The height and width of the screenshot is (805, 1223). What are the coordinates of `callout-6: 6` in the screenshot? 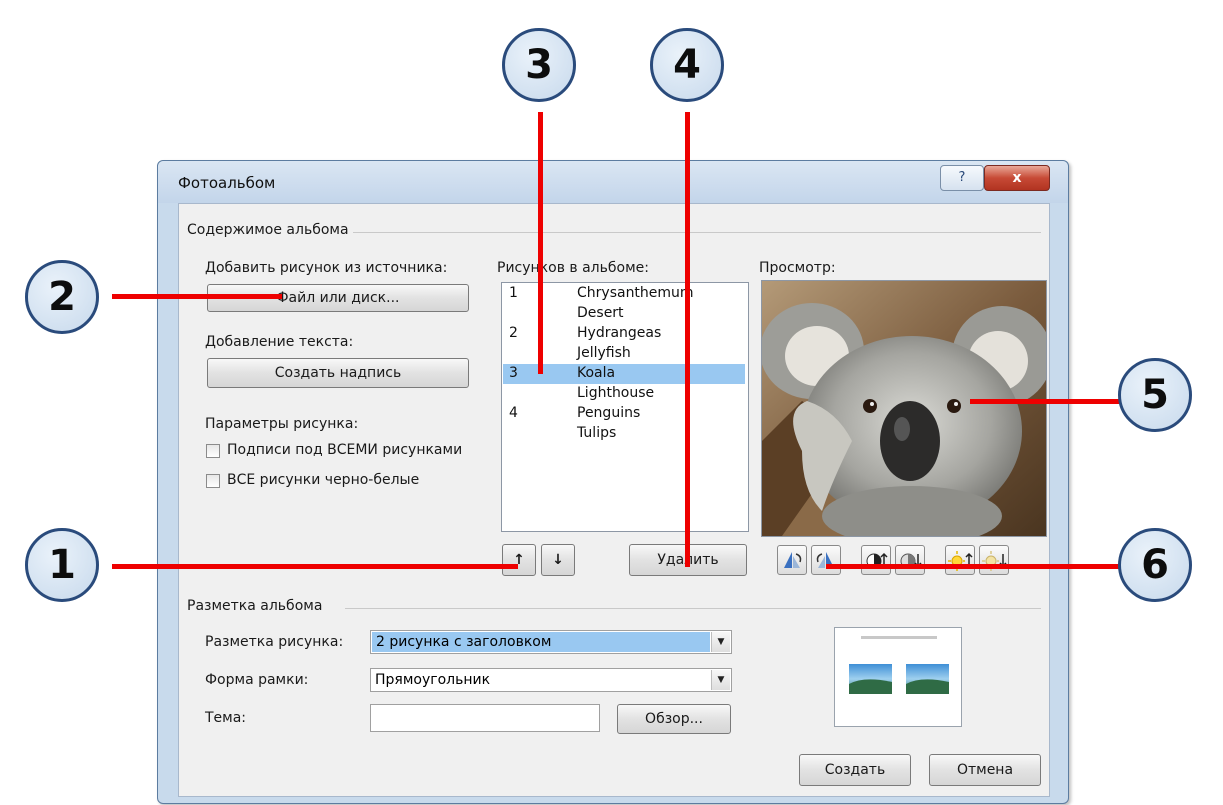 It's located at (1155, 565).